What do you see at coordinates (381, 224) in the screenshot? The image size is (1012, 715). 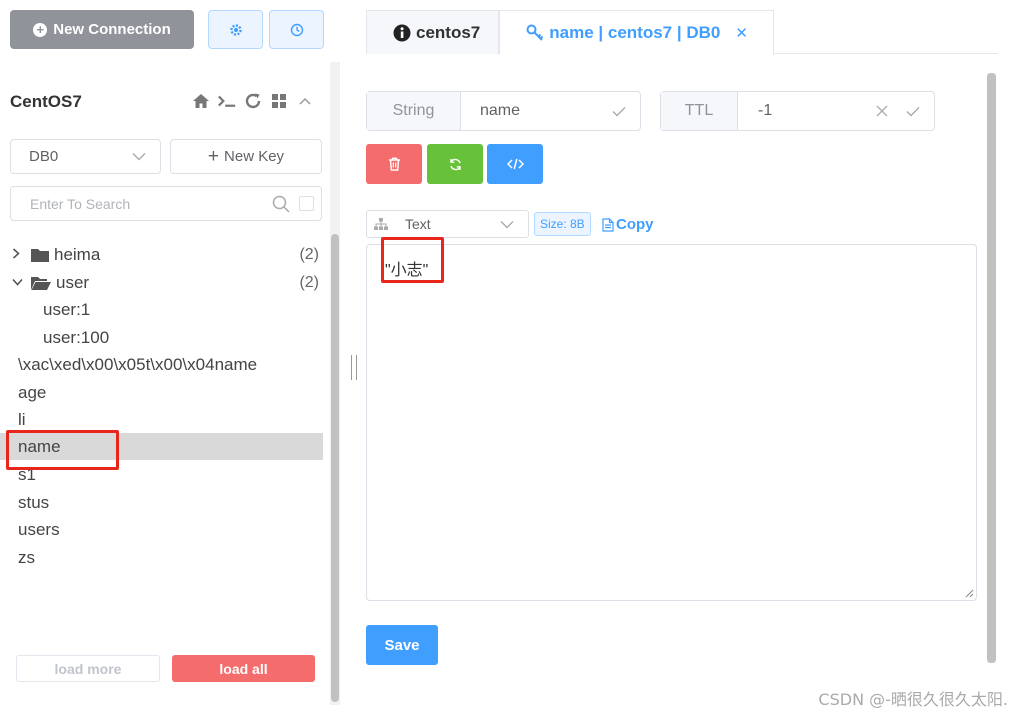 I see `sitemap-icon` at bounding box center [381, 224].